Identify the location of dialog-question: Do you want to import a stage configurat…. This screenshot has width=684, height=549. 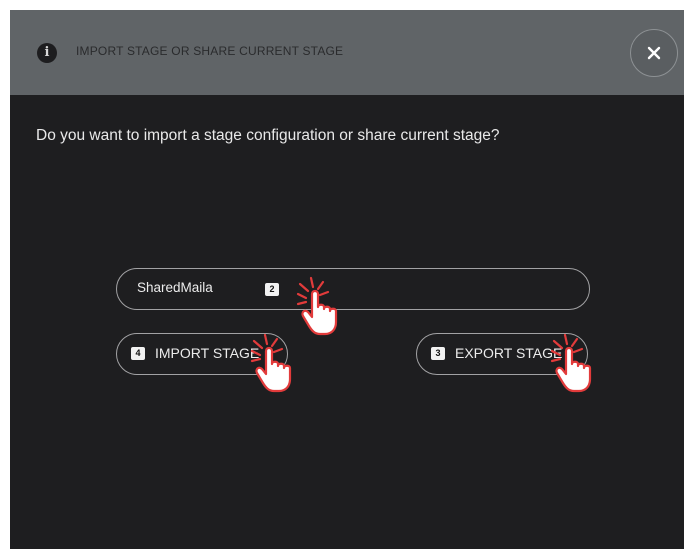
(268, 135).